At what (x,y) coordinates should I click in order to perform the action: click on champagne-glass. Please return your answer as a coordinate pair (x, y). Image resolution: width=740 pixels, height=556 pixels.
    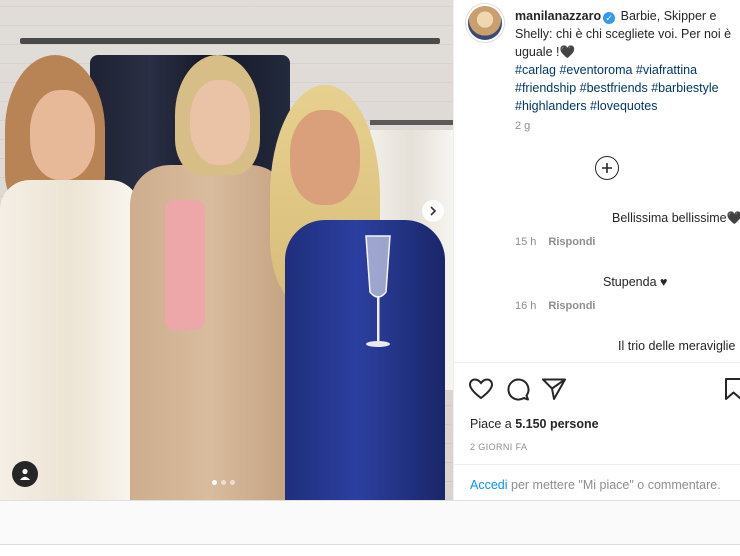
    Looking at the image, I should click on (378, 291).